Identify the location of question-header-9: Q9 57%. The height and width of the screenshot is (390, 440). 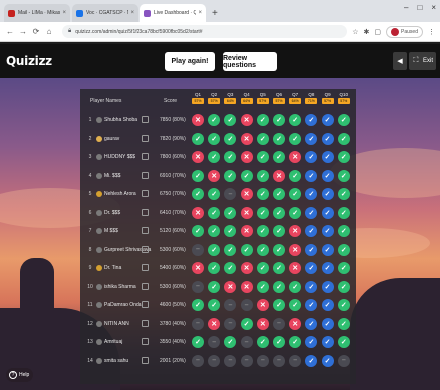
(327, 98).